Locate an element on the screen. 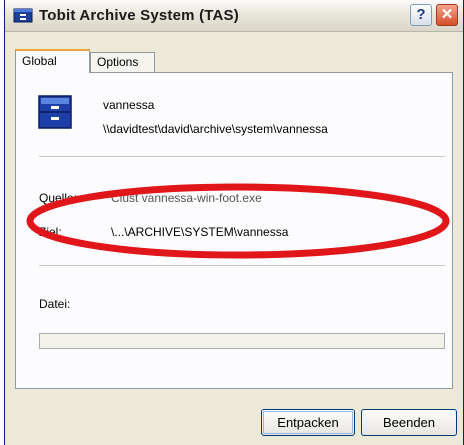 Image resolution: width=464 pixels, height=445 pixels. close-button: ✕ is located at coordinates (447, 15).